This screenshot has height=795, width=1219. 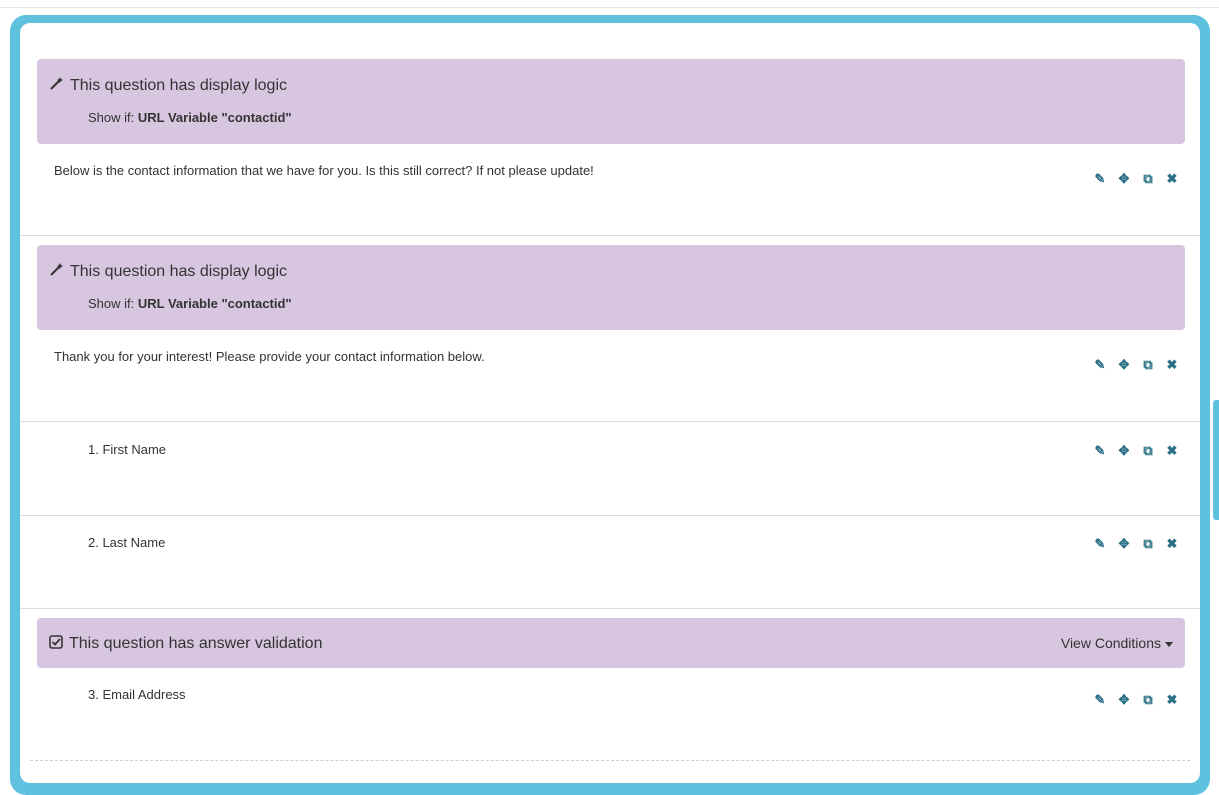 What do you see at coordinates (1216, 460) in the screenshot?
I see `scrollbar-edge` at bounding box center [1216, 460].